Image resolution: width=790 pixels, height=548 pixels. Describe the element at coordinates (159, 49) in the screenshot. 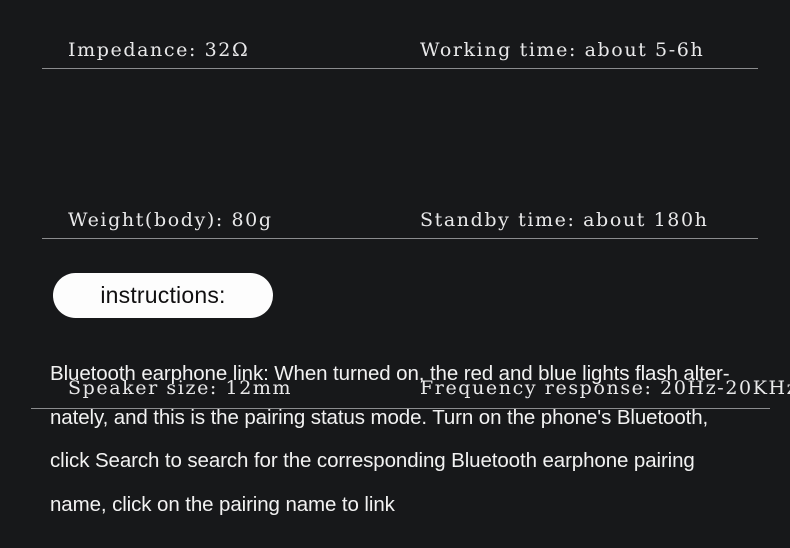

I see `spec-impedance: Impedance: 32Ω` at that location.